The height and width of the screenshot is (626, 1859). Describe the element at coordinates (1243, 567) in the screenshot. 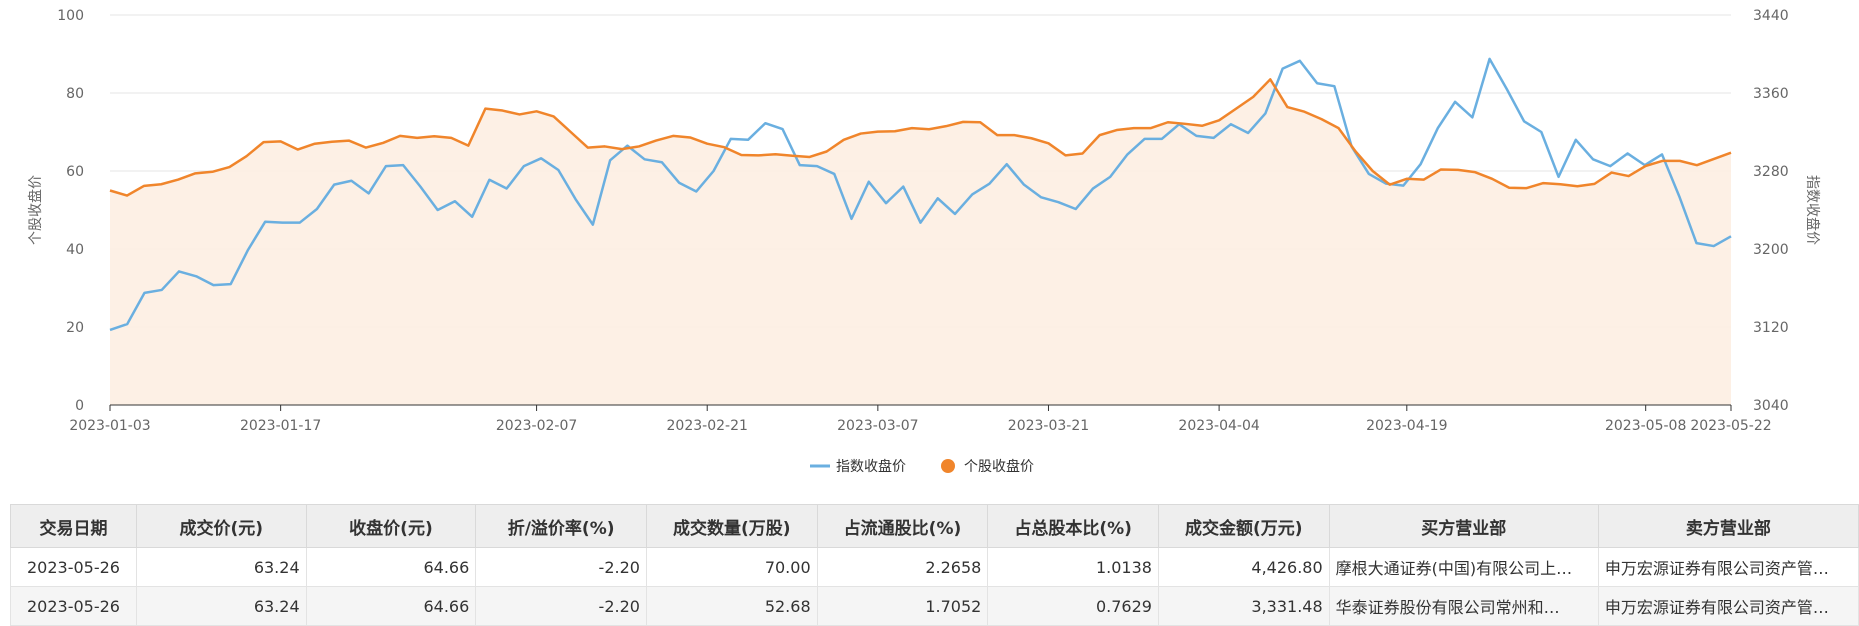

I see `cell-amount: 4,426.80` at that location.